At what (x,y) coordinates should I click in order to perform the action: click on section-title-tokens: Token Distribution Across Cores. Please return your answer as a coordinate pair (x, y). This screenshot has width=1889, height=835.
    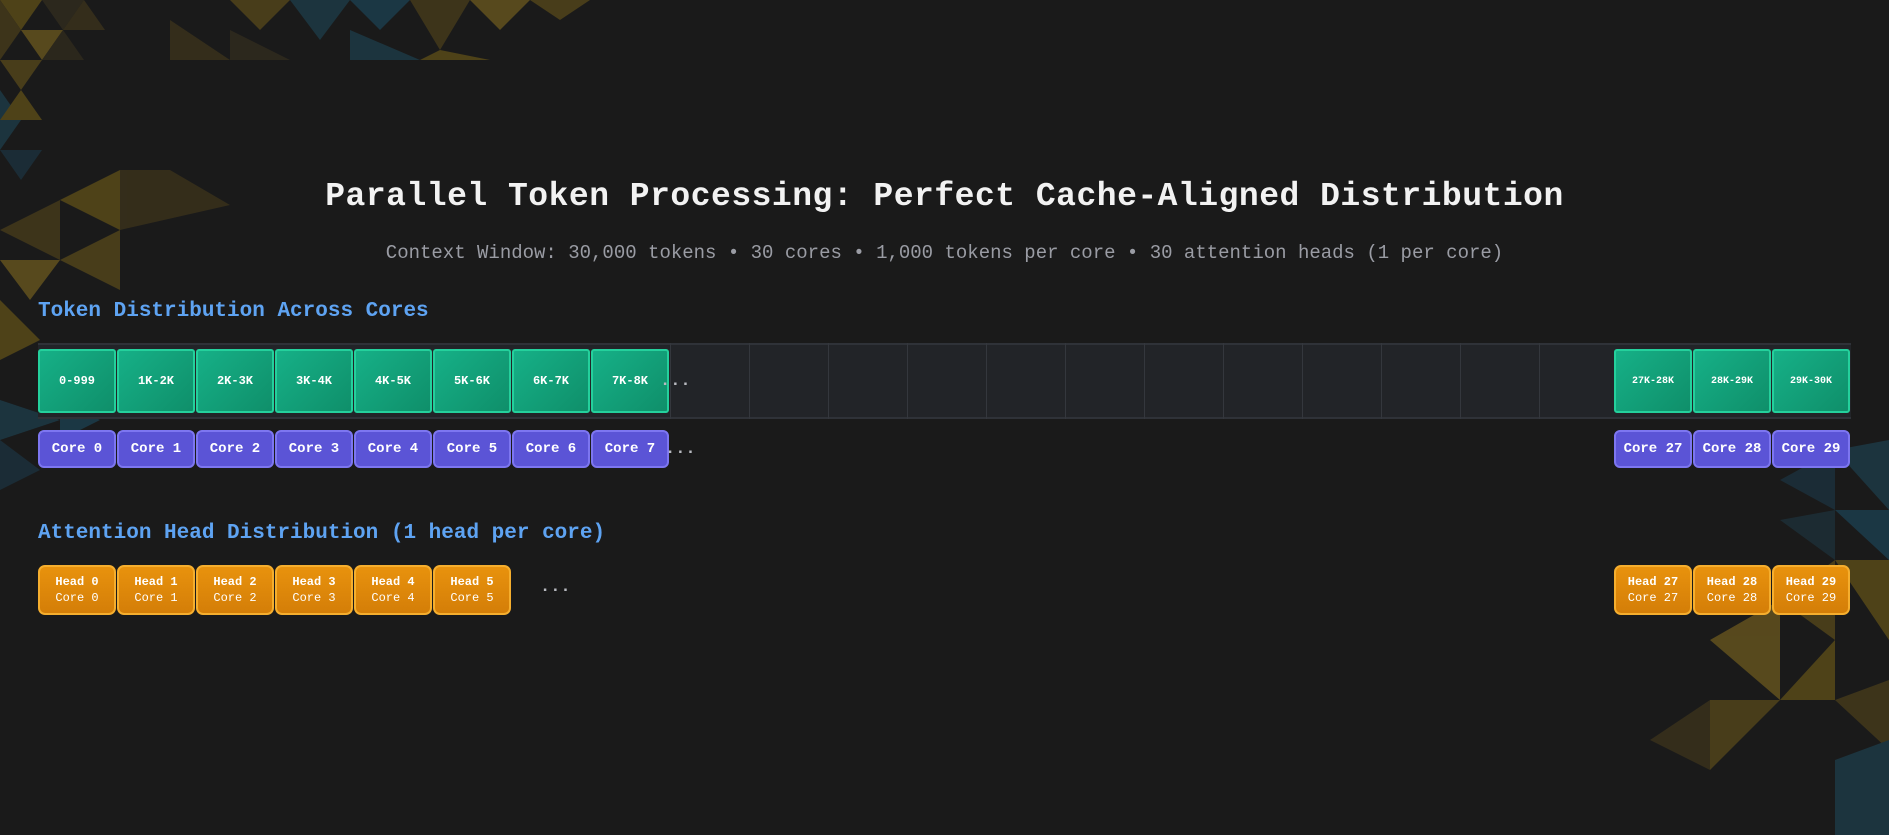
    Looking at the image, I should click on (233, 311).